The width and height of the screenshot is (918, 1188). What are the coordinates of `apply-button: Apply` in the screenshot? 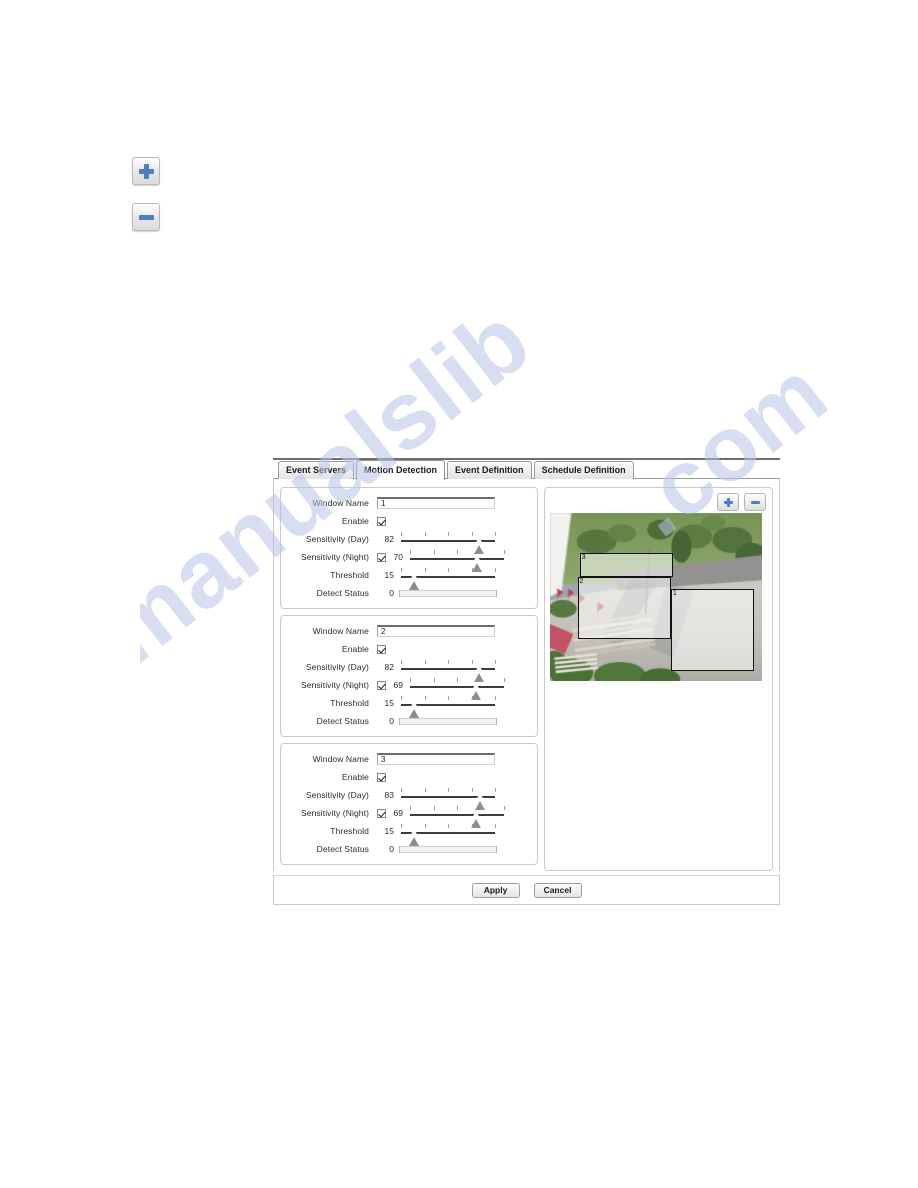 It's located at (495, 890).